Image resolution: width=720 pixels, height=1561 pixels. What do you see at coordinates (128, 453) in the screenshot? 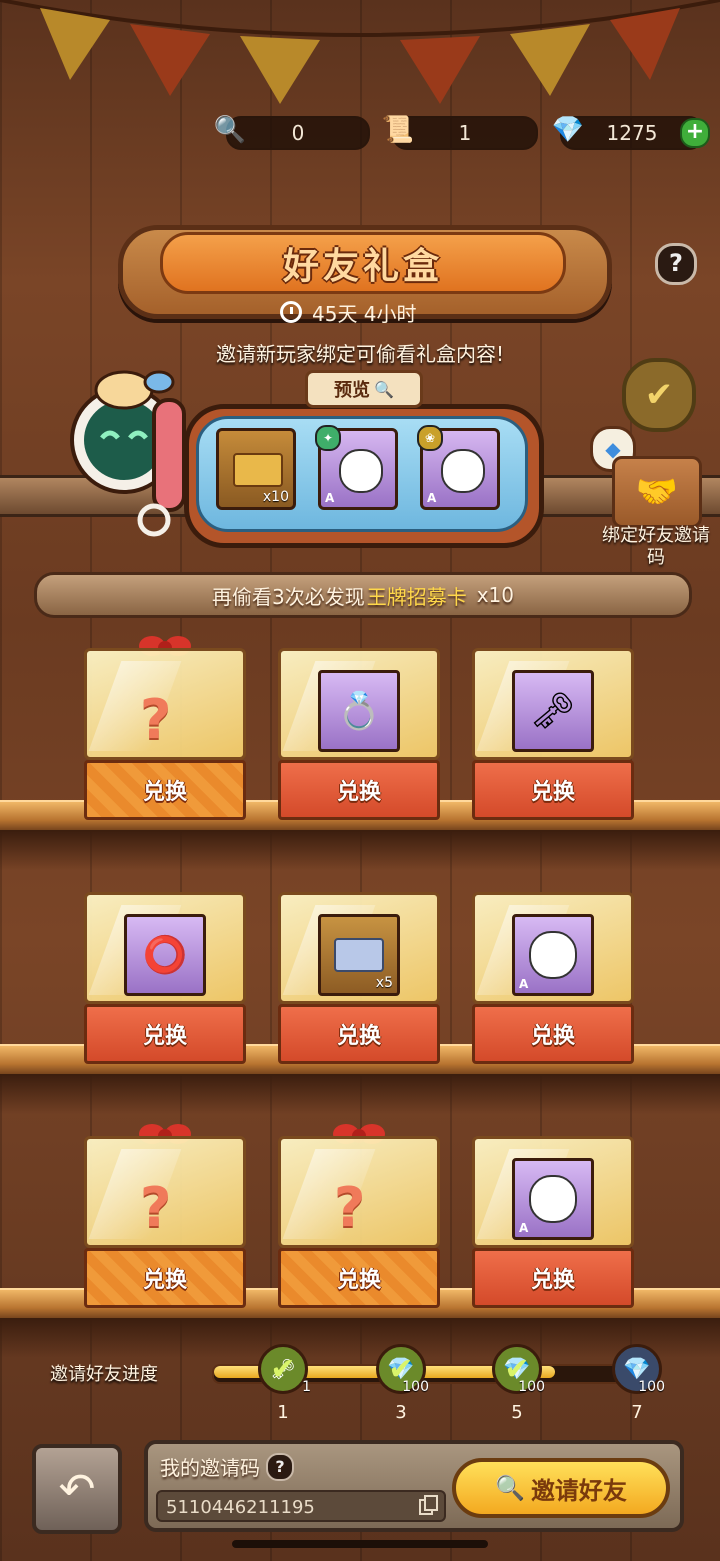
I see `mascot-robot` at bounding box center [128, 453].